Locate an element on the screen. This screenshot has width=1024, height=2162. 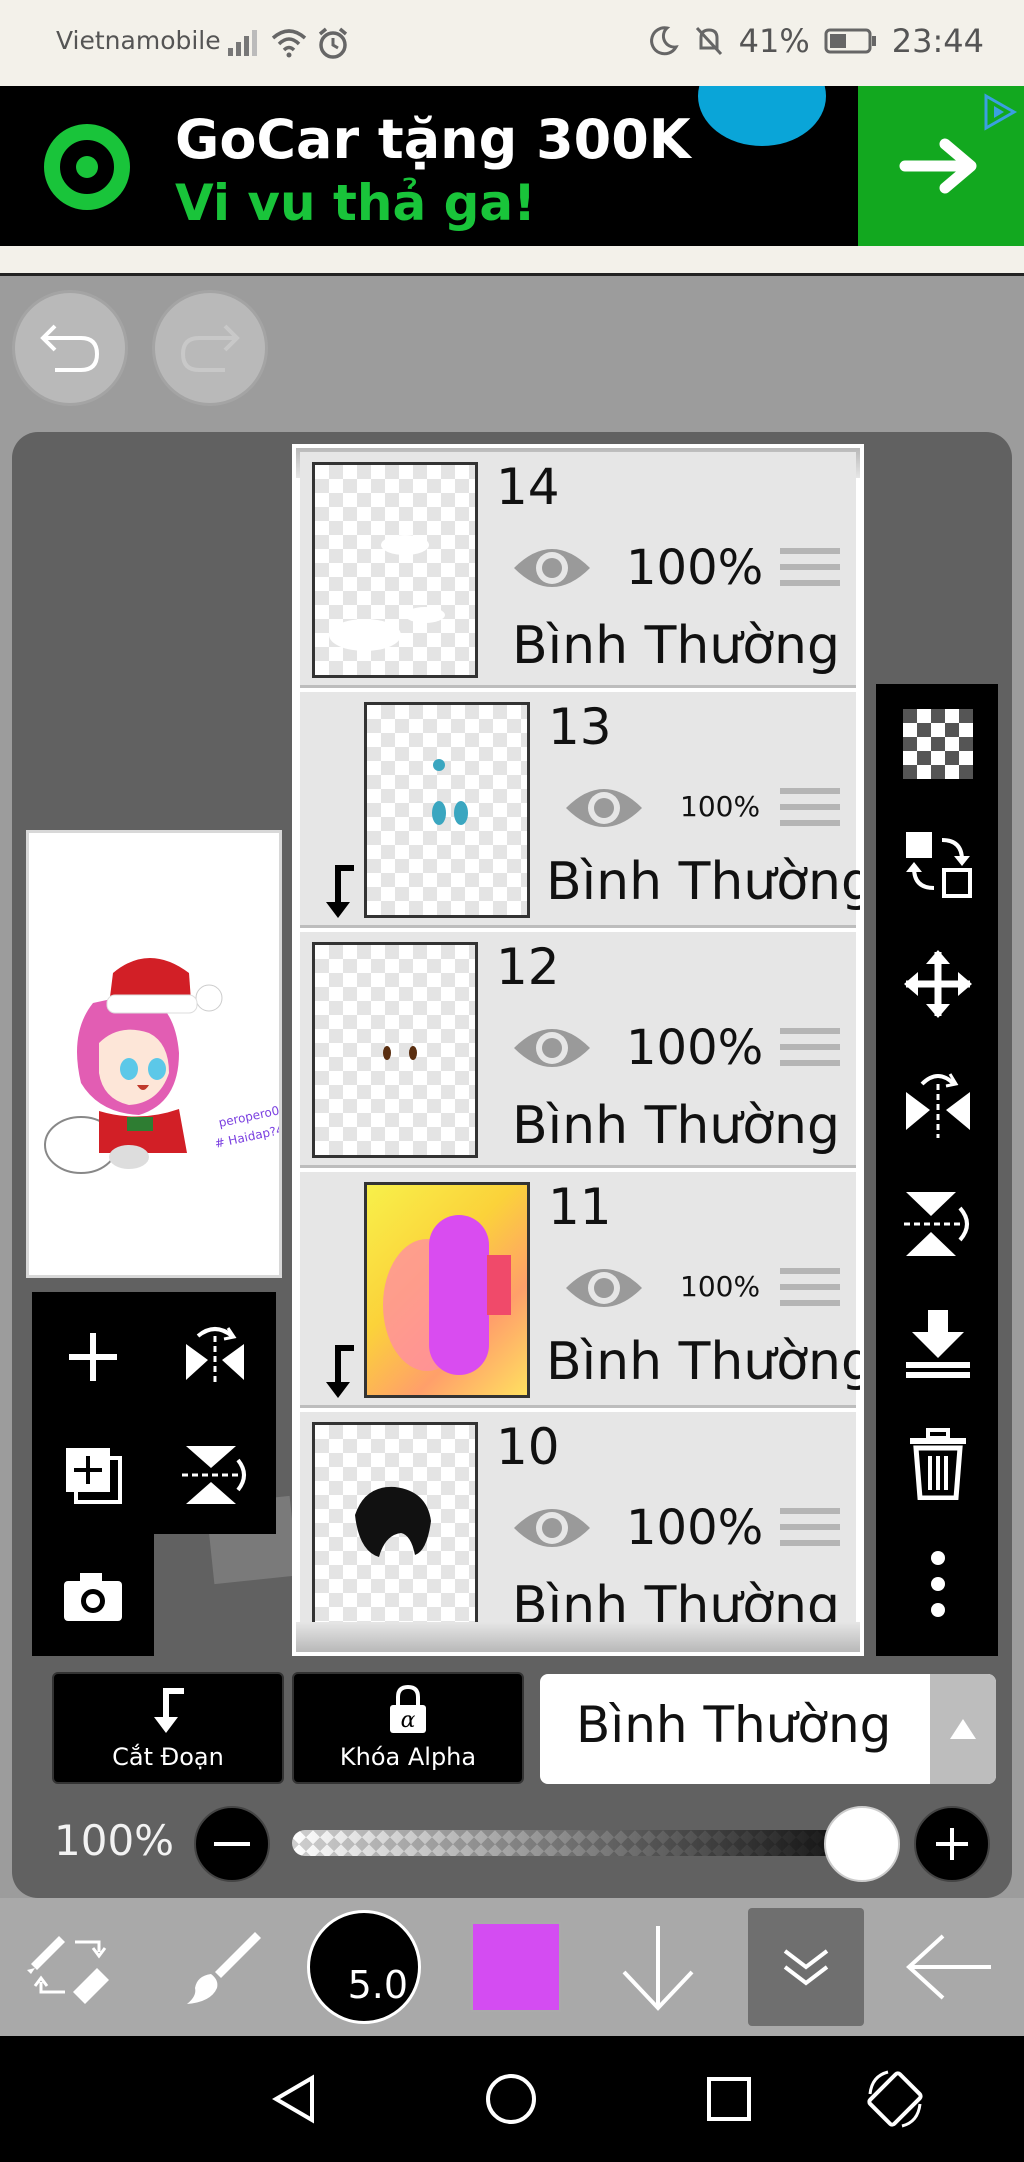
rotate-screen-button is located at coordinates (895, 2099).